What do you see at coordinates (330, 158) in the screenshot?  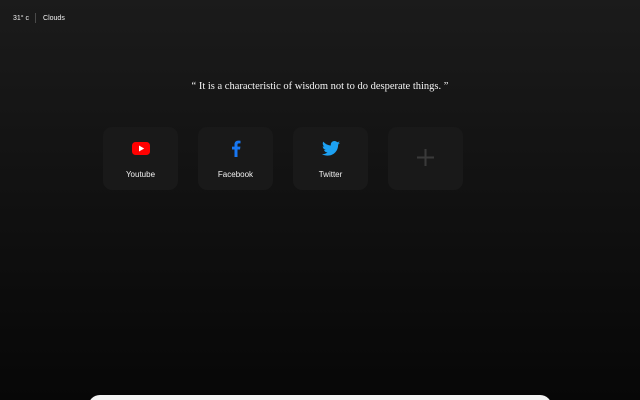 I see `shortcut-twitter: Twitter` at bounding box center [330, 158].